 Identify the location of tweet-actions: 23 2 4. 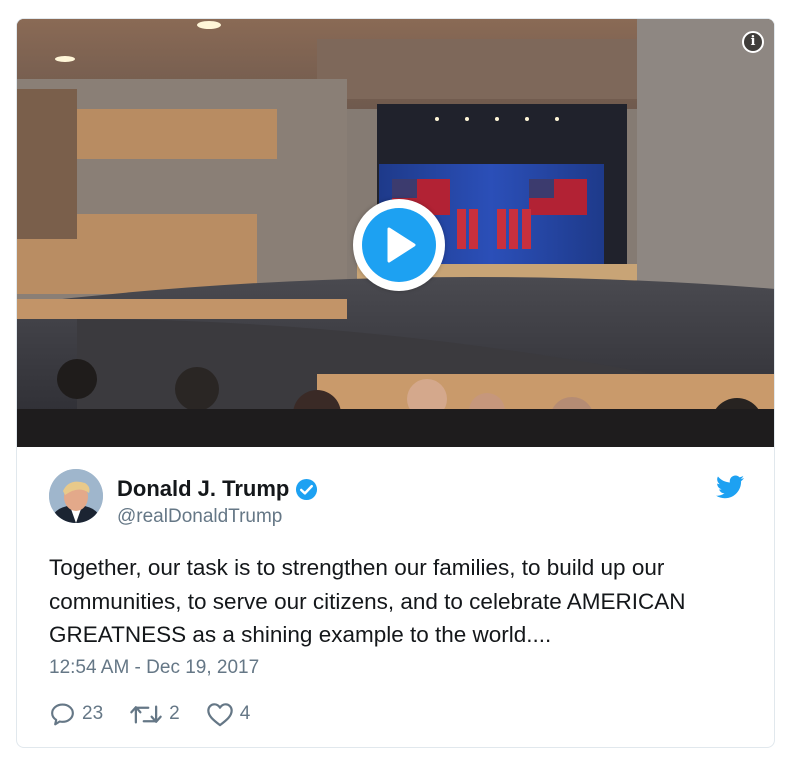
(162, 714).